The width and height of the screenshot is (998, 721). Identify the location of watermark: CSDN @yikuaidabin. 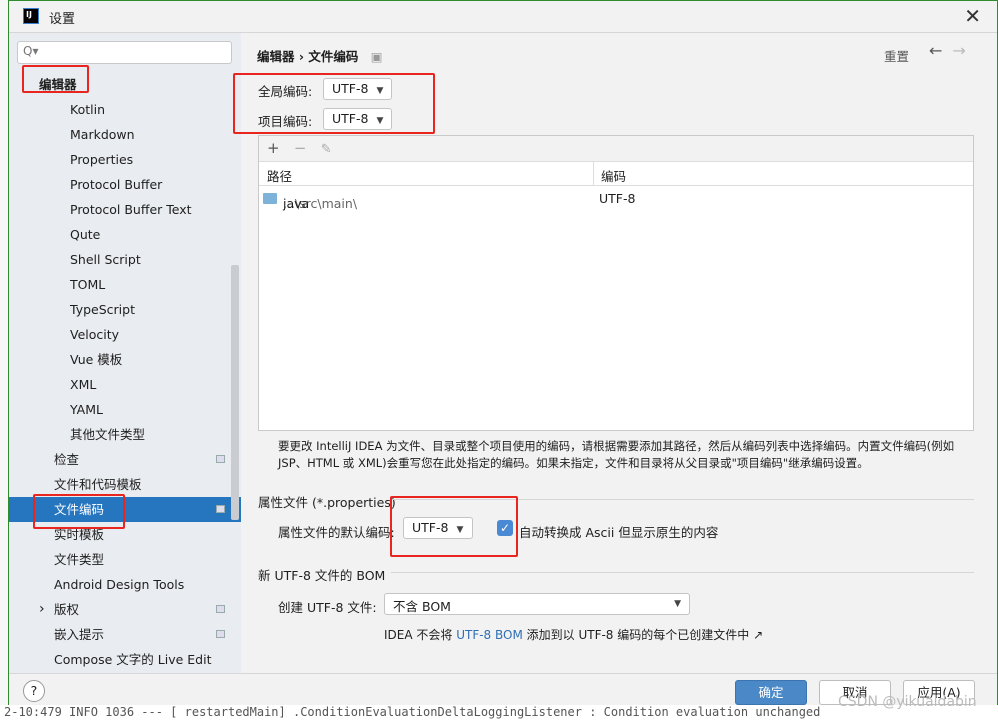
(907, 702).